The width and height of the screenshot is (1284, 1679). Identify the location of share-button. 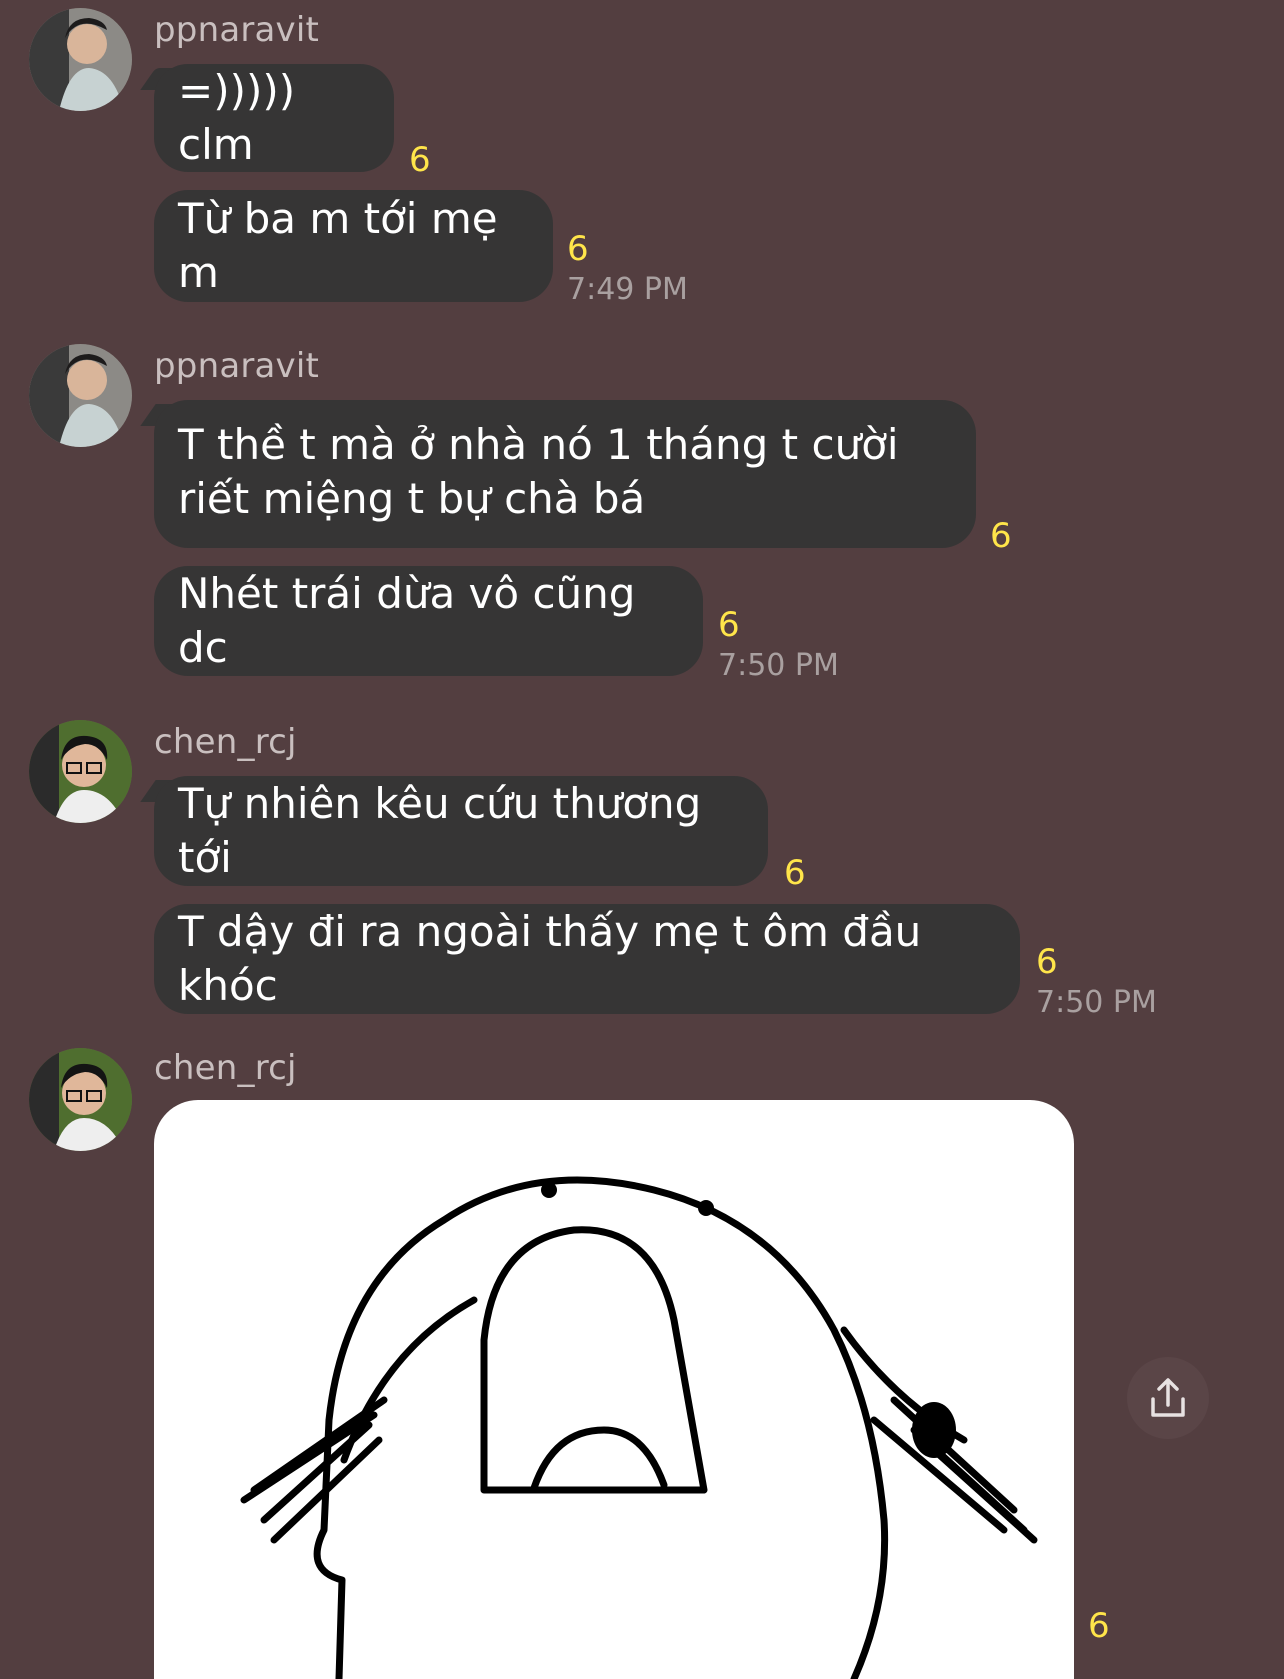
(1168, 1398).